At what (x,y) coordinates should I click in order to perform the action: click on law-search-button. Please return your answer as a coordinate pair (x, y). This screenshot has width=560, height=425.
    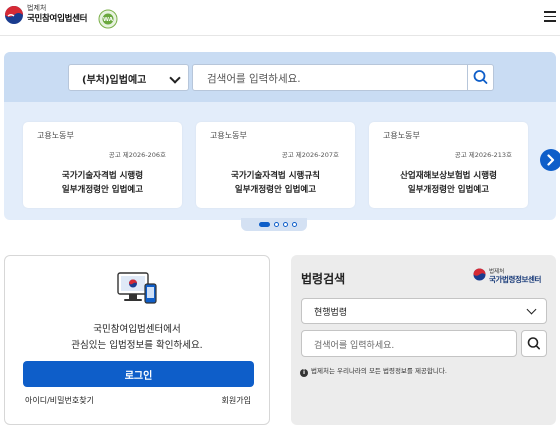
    Looking at the image, I should click on (534, 343).